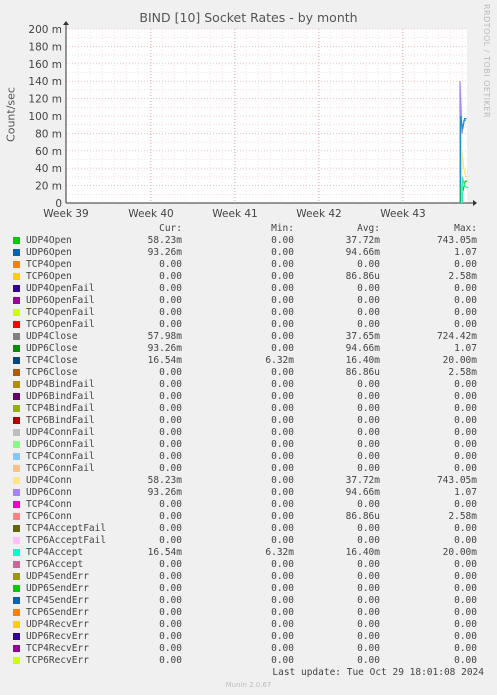 This screenshot has height=695, width=497. Describe the element at coordinates (48, 152) in the screenshot. I see `y-tick-label: 60 m` at that location.